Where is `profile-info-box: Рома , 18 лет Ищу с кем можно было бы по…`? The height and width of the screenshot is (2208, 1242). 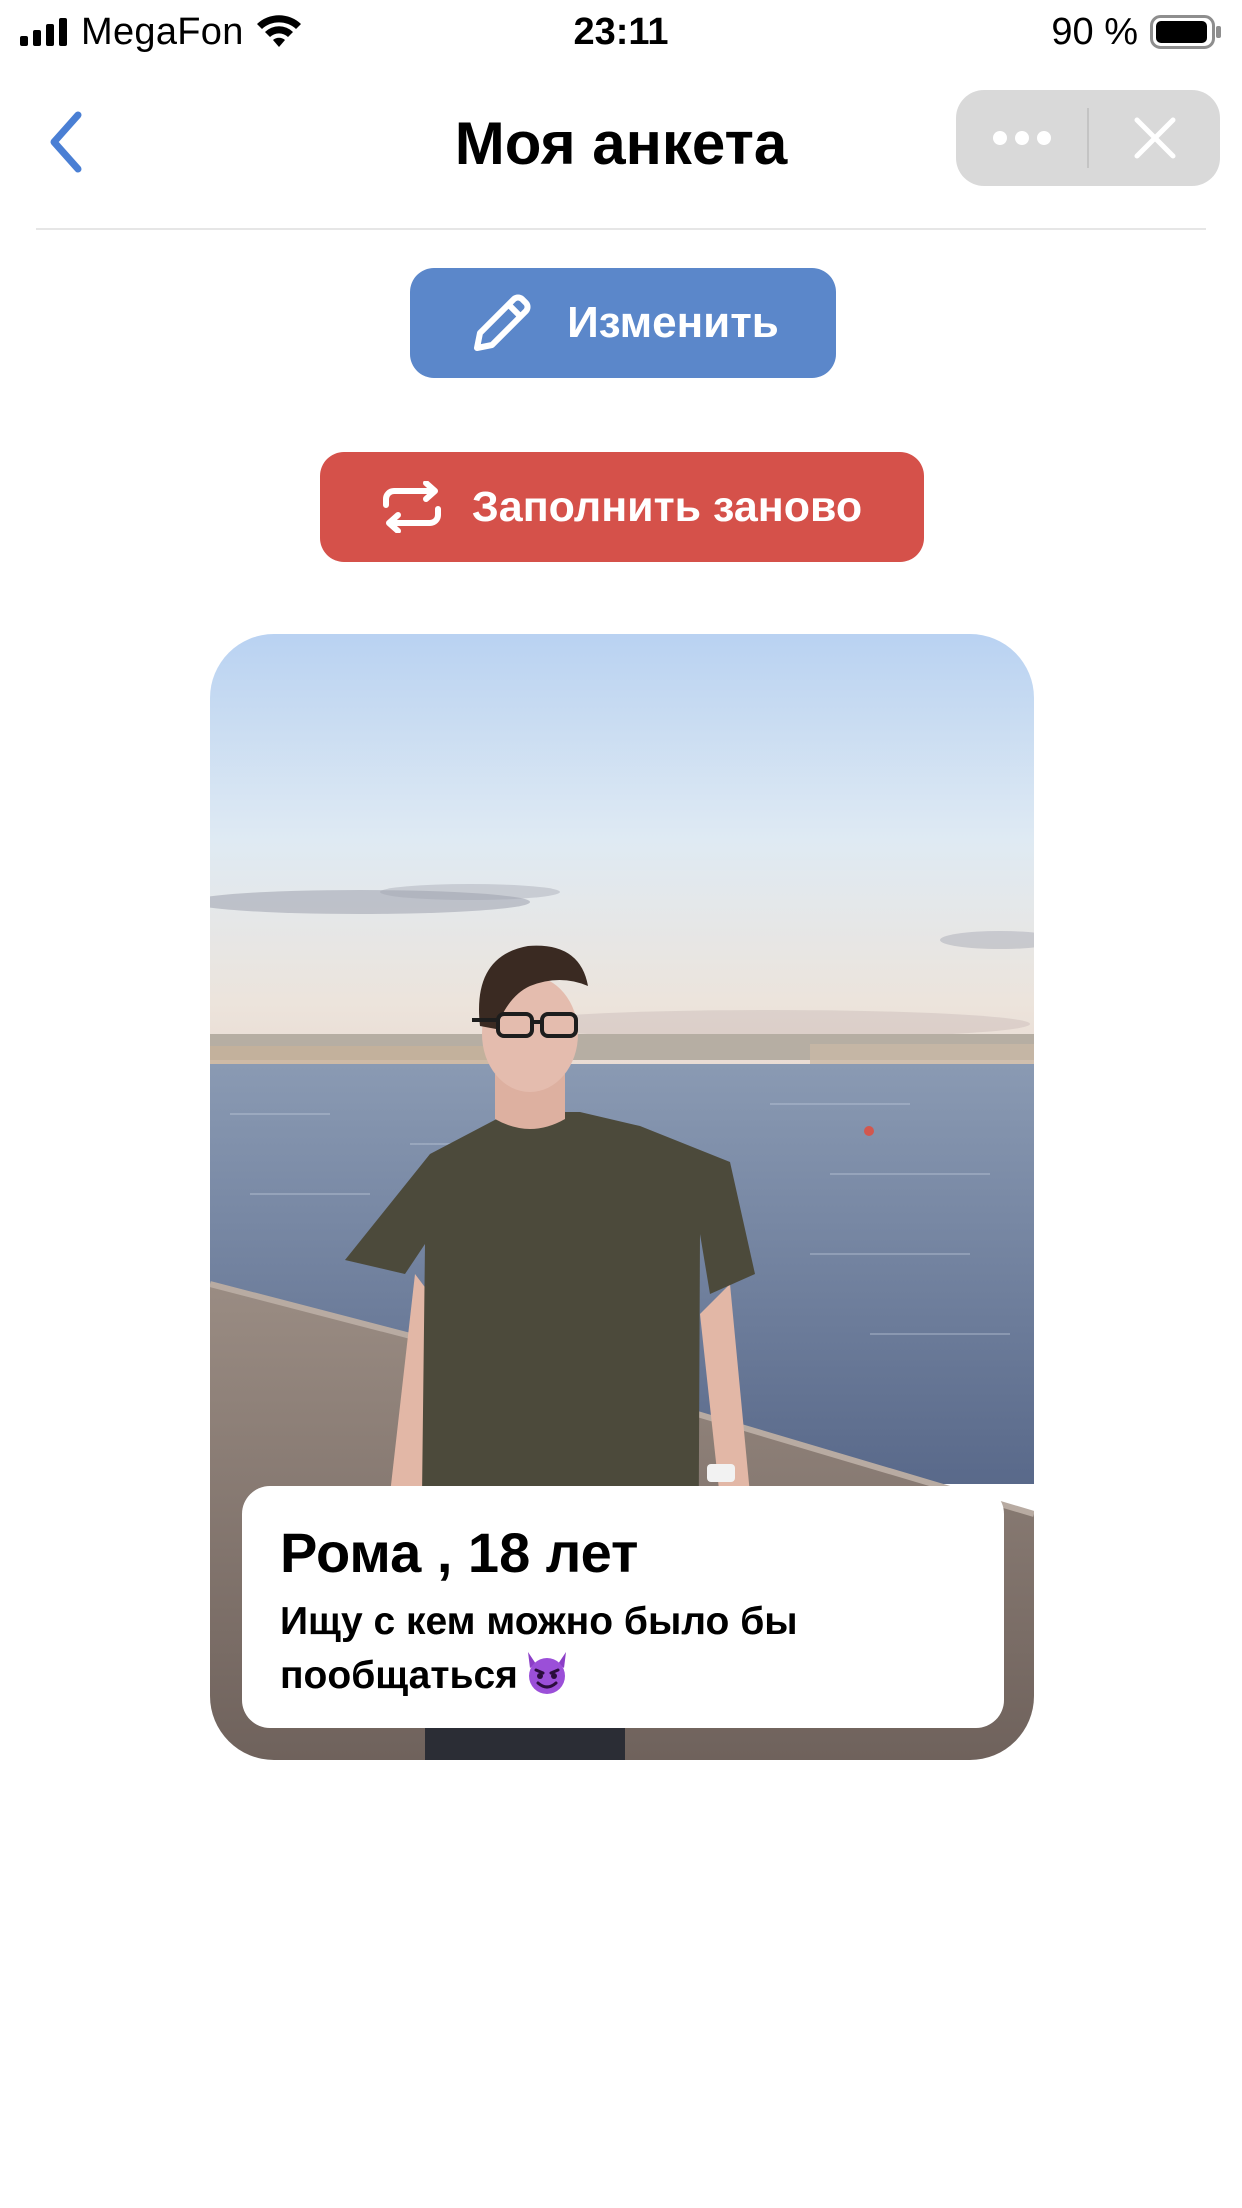 profile-info-box: Рома , 18 лет Ищу с кем можно было бы по… is located at coordinates (623, 1607).